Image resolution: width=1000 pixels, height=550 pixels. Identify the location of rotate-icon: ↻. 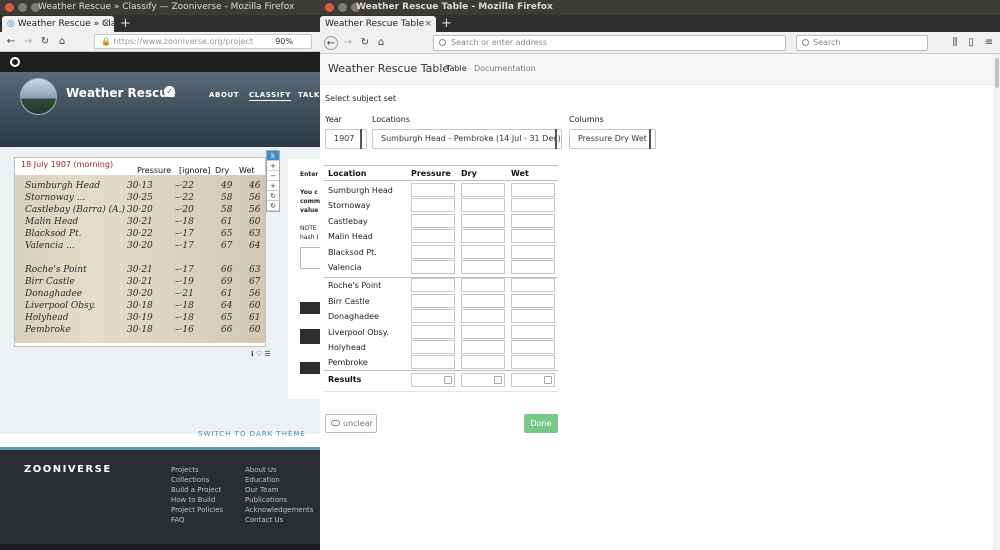
(273, 196).